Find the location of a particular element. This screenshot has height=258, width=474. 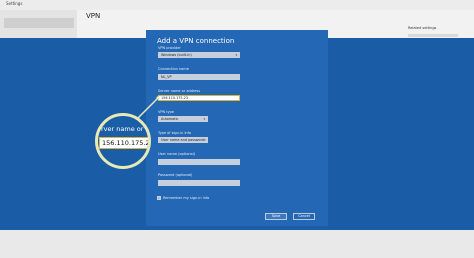

magnifier-field: 156.110.175.23 is located at coordinates (123, 143).